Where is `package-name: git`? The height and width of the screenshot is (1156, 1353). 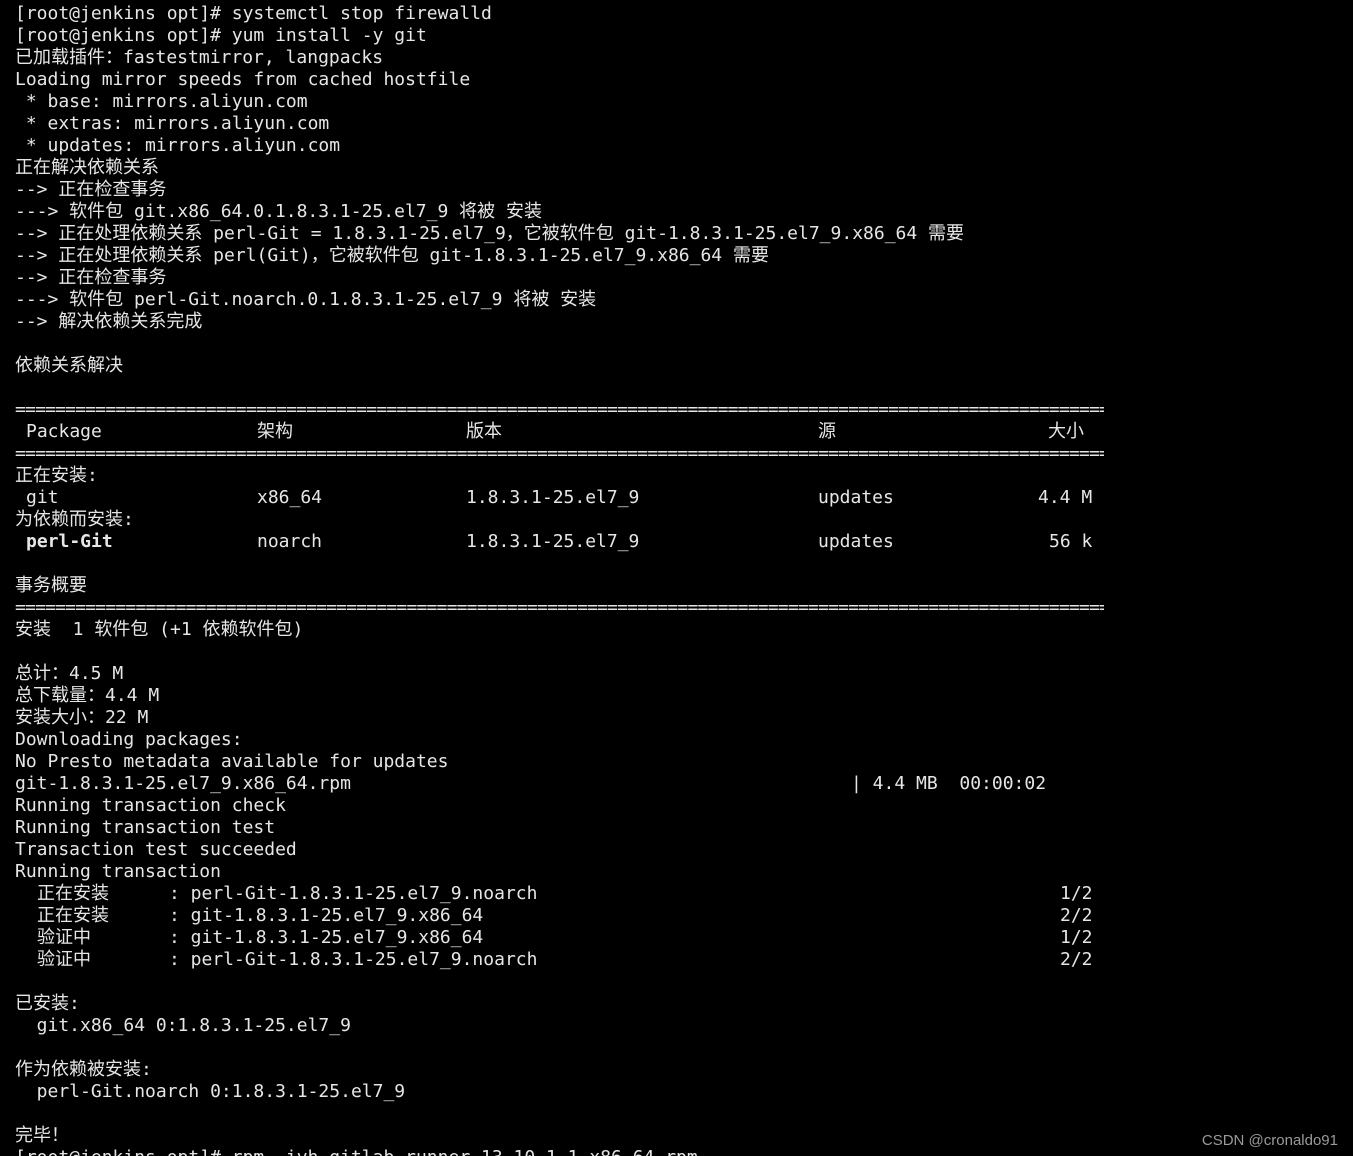
package-name: git is located at coordinates (42, 497).